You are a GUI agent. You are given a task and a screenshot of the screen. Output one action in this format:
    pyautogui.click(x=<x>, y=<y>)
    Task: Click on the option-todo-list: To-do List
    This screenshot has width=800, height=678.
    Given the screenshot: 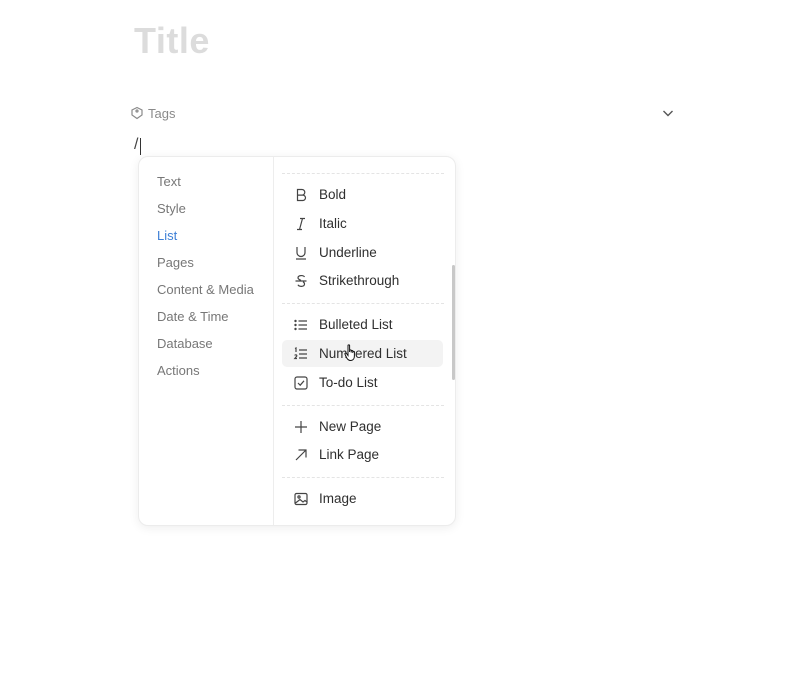 What is the action you would take?
    pyautogui.click(x=362, y=382)
    